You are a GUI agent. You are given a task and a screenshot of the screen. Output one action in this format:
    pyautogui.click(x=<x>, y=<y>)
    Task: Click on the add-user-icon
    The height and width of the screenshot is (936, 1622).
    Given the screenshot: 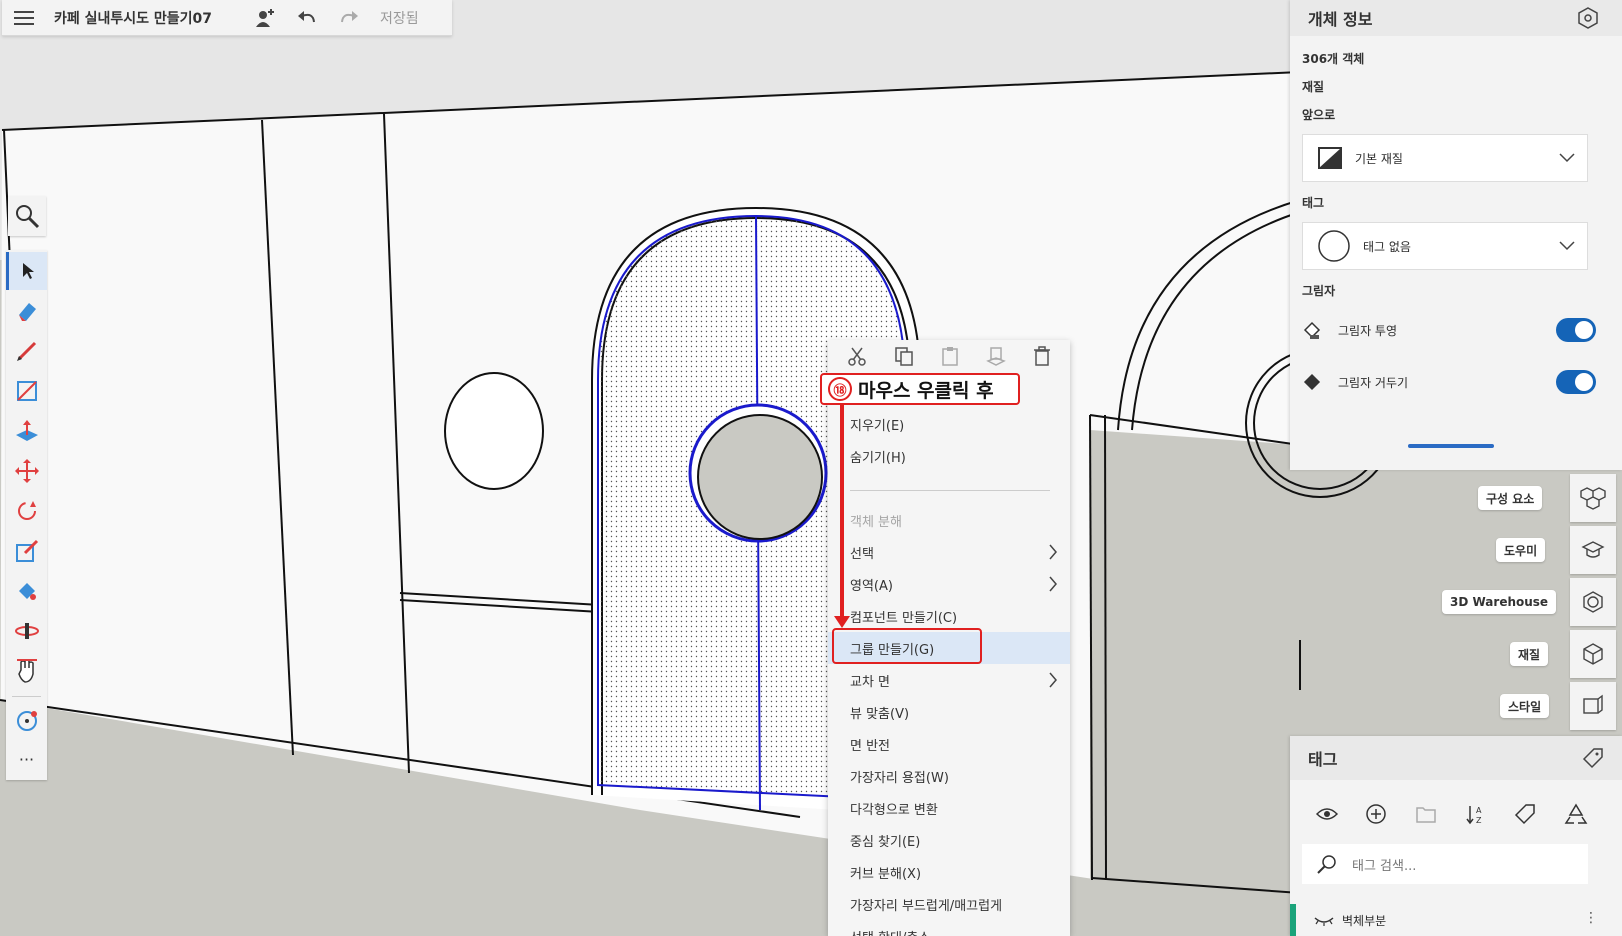 What is the action you would take?
    pyautogui.click(x=265, y=17)
    